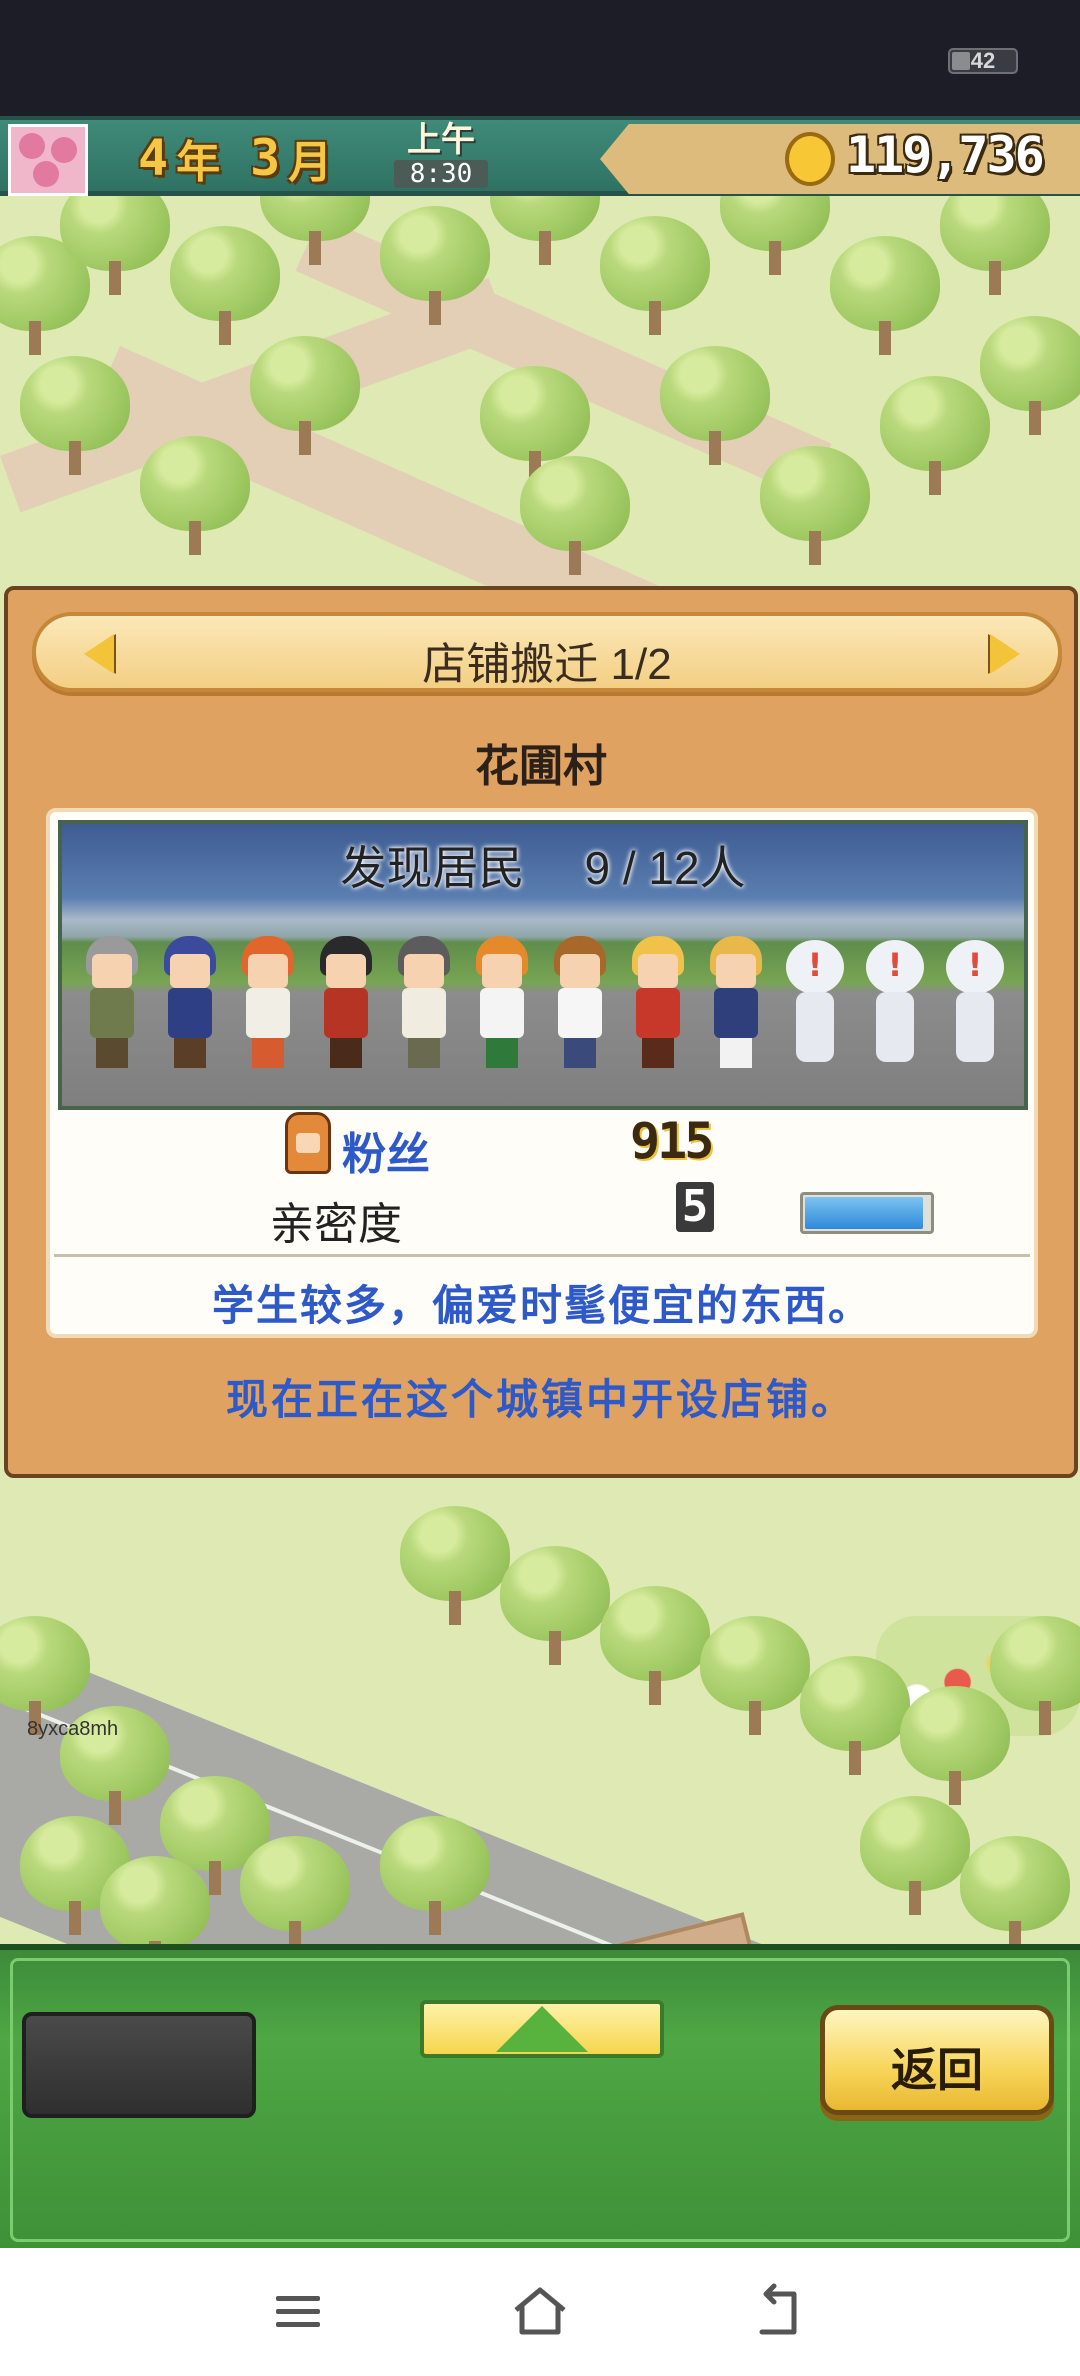  Describe the element at coordinates (540, 2096) in the screenshot. I see `bottom-menu: 返回` at that location.